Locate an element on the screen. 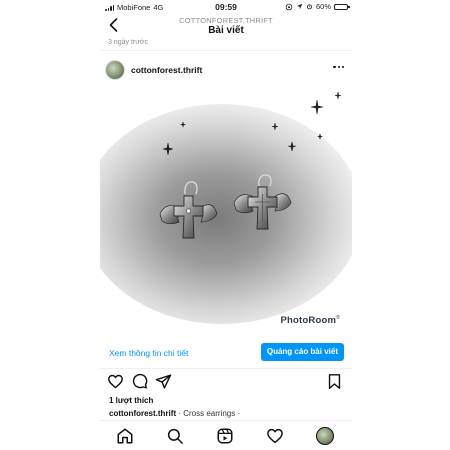 The height and width of the screenshot is (450, 450). avatar is located at coordinates (115, 70).